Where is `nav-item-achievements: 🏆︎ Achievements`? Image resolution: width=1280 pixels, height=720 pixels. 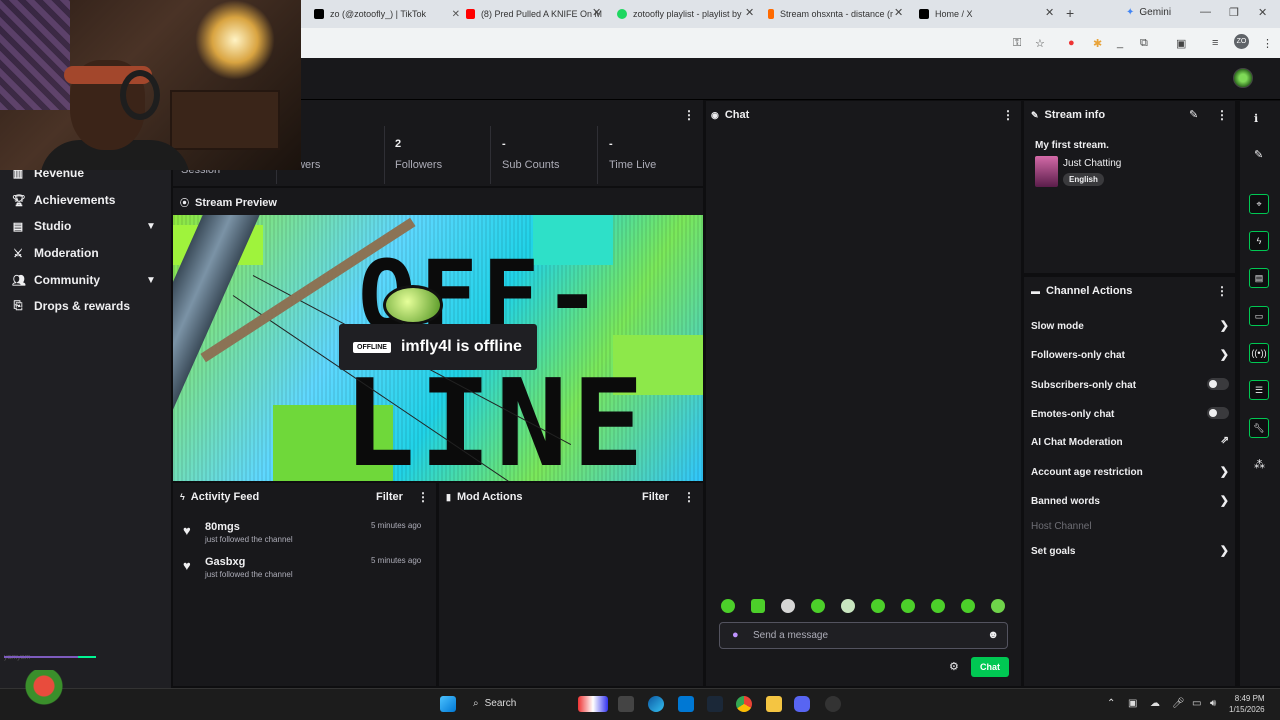 nav-item-achievements: 🏆︎ Achievements is located at coordinates (63, 200).